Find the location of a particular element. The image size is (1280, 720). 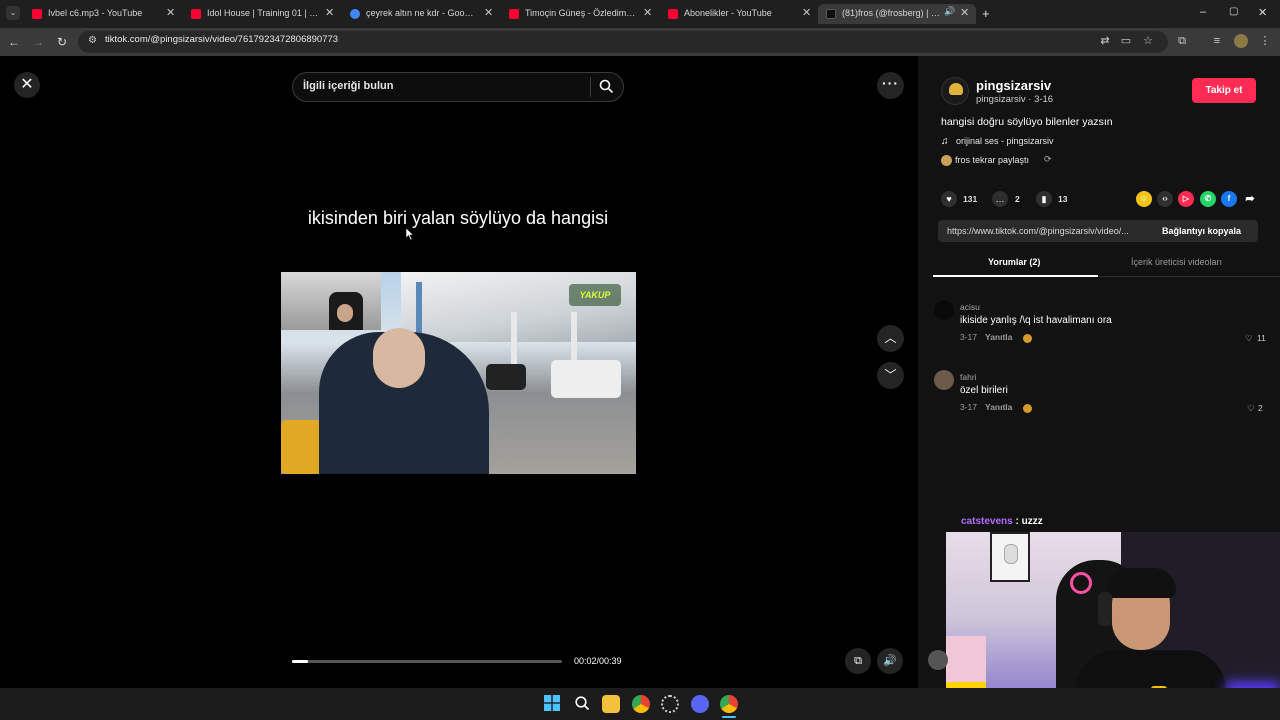

reload-icon: ↻ is located at coordinates (62, 42).